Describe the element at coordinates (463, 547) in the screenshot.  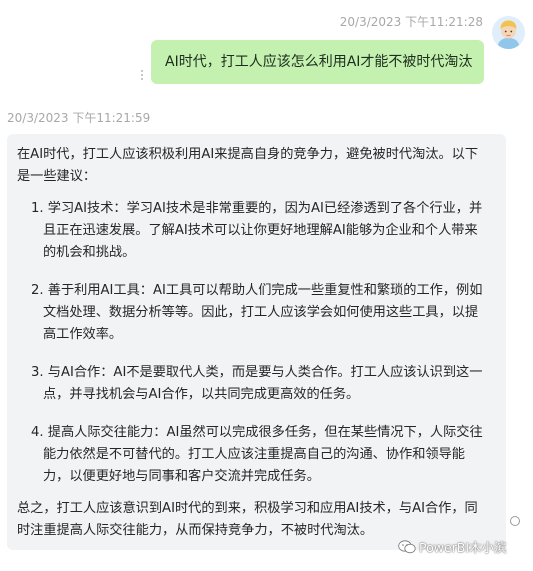
I see `watermark-text: PowerBI木小滨` at that location.